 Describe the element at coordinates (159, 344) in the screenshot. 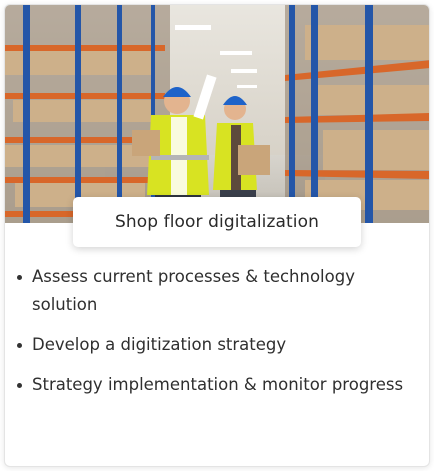

I see `bullet-text: Develop a digitization strategy` at that location.